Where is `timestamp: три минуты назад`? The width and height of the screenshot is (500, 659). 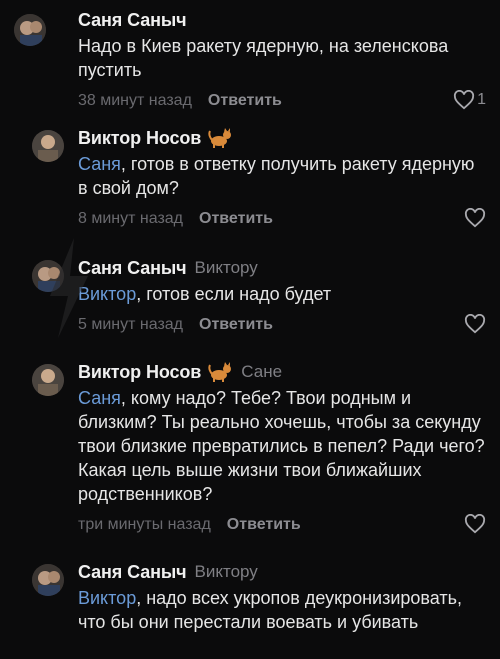 timestamp: три минуты назад is located at coordinates (144, 524).